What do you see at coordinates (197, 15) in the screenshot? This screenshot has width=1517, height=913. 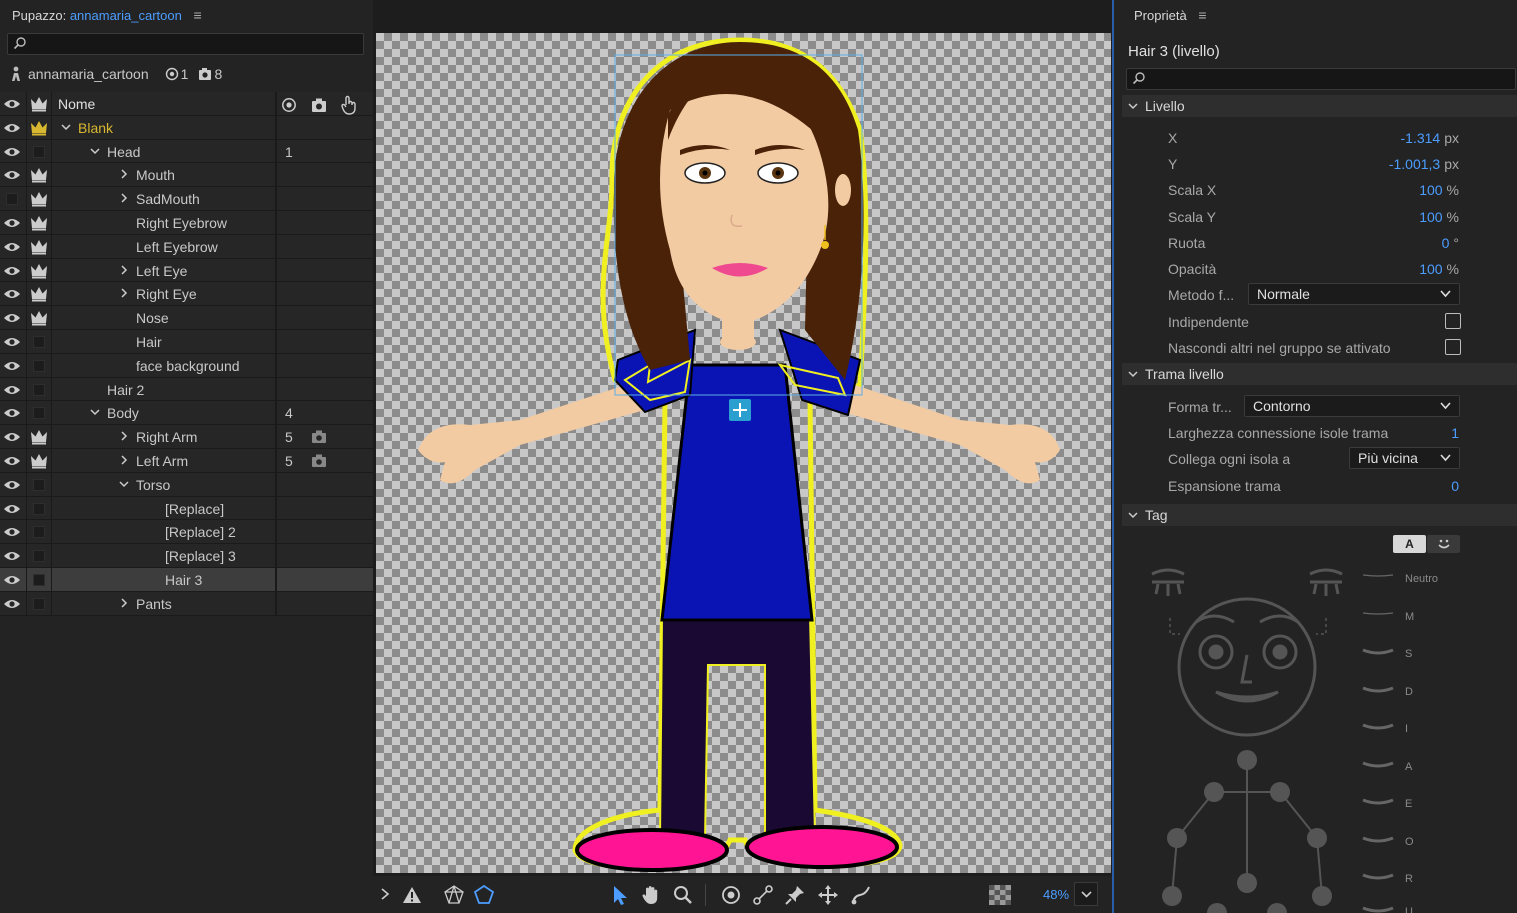 I see `panel-menu-icon: ≡` at bounding box center [197, 15].